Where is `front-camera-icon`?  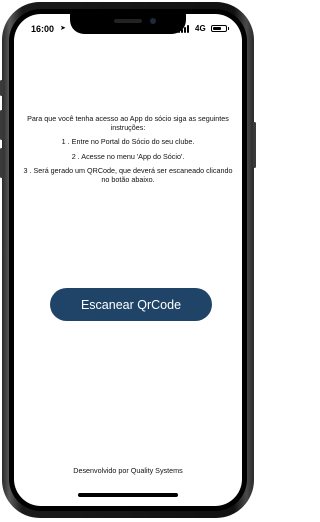 front-camera-icon is located at coordinates (153, 21).